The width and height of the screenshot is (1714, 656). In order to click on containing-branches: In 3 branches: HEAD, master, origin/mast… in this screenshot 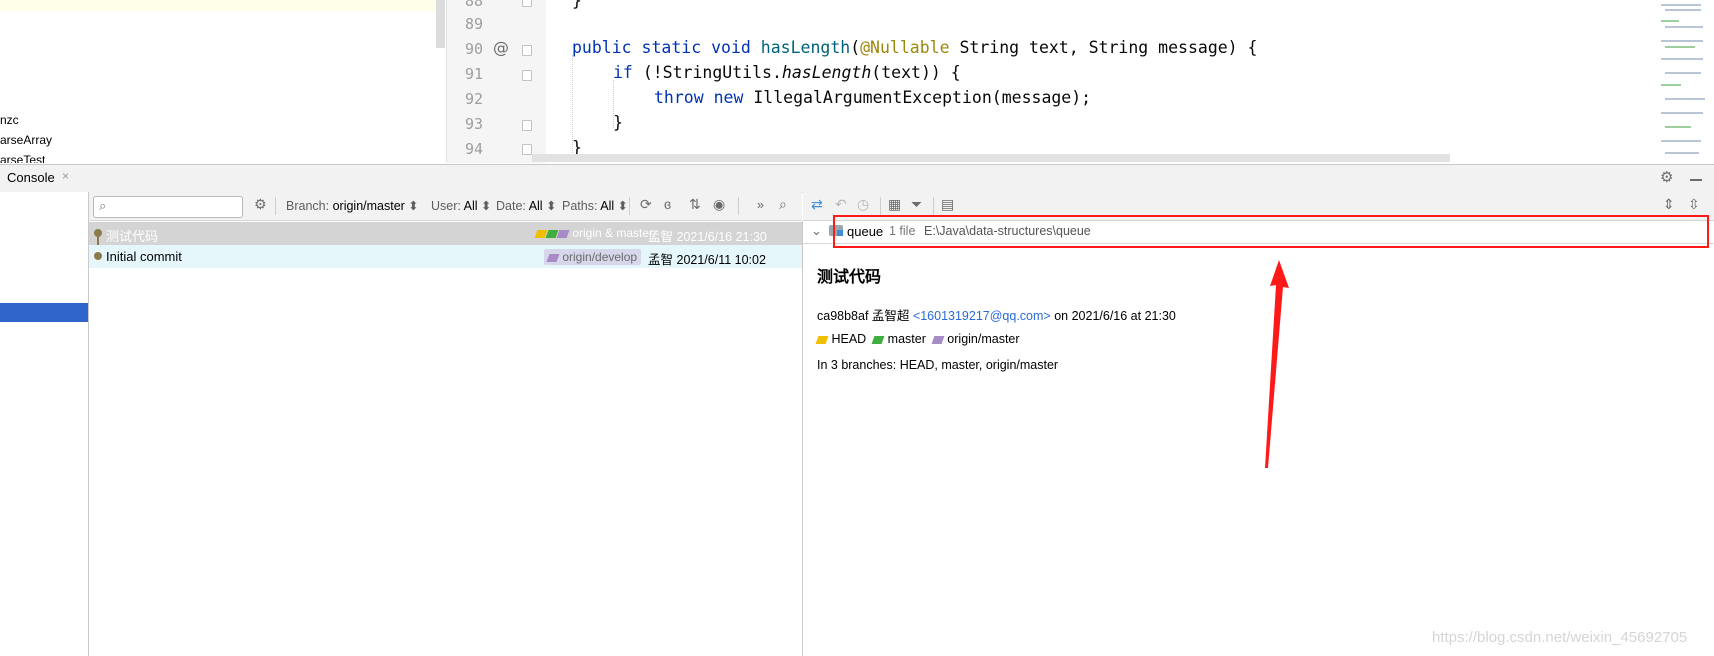, I will do `click(938, 365)`.